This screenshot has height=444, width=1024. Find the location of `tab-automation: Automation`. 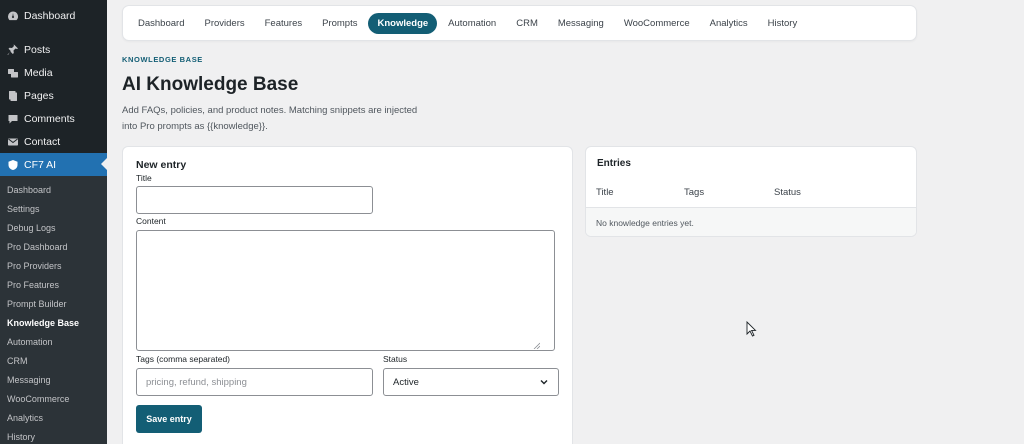

tab-automation: Automation is located at coordinates (472, 23).